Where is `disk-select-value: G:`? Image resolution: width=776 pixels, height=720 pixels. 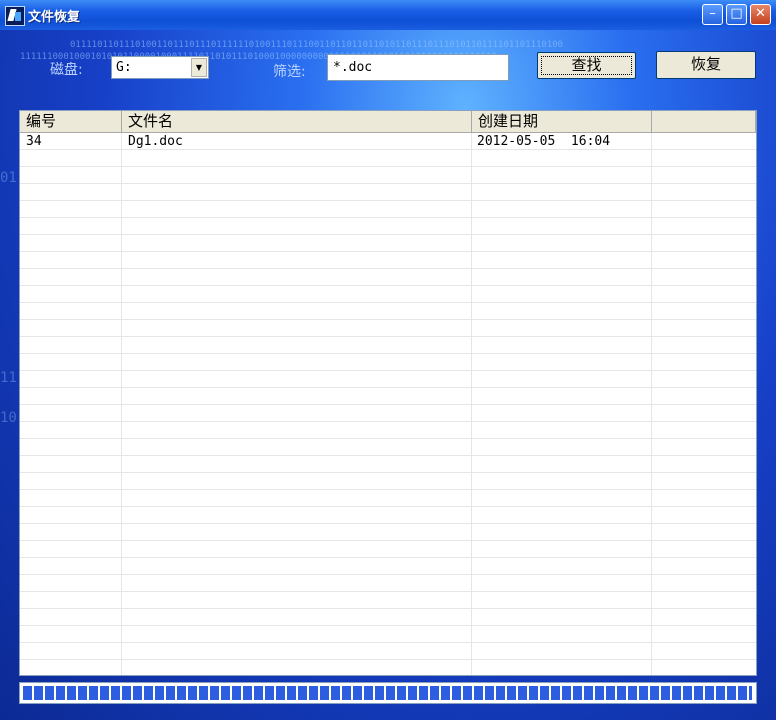
disk-select-value: G: is located at coordinates (124, 67).